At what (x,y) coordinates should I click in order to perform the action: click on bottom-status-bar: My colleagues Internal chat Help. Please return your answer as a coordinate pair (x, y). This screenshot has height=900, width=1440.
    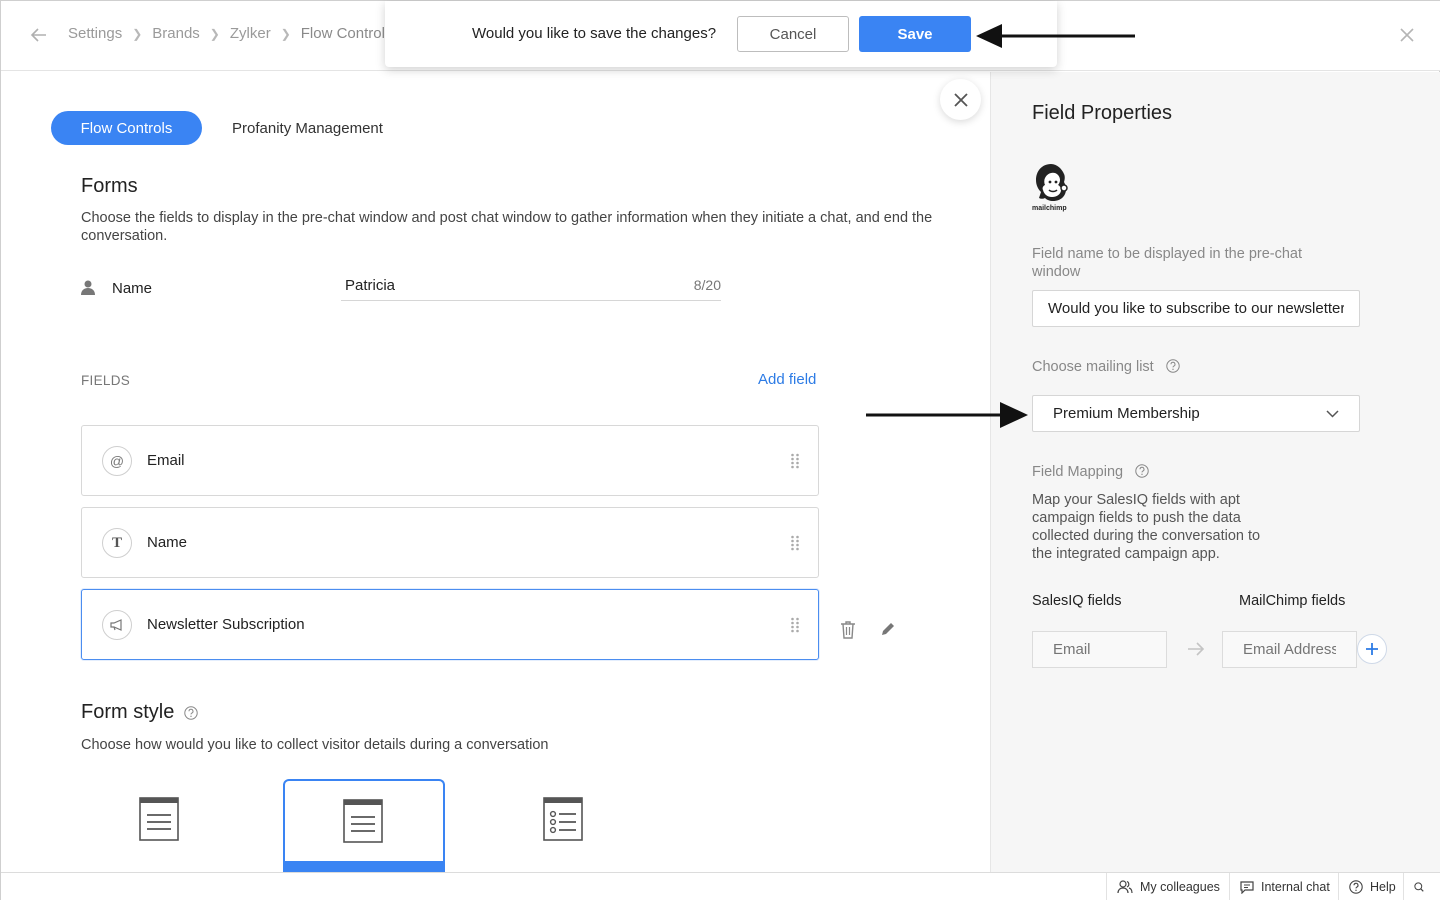
    Looking at the image, I should click on (720, 886).